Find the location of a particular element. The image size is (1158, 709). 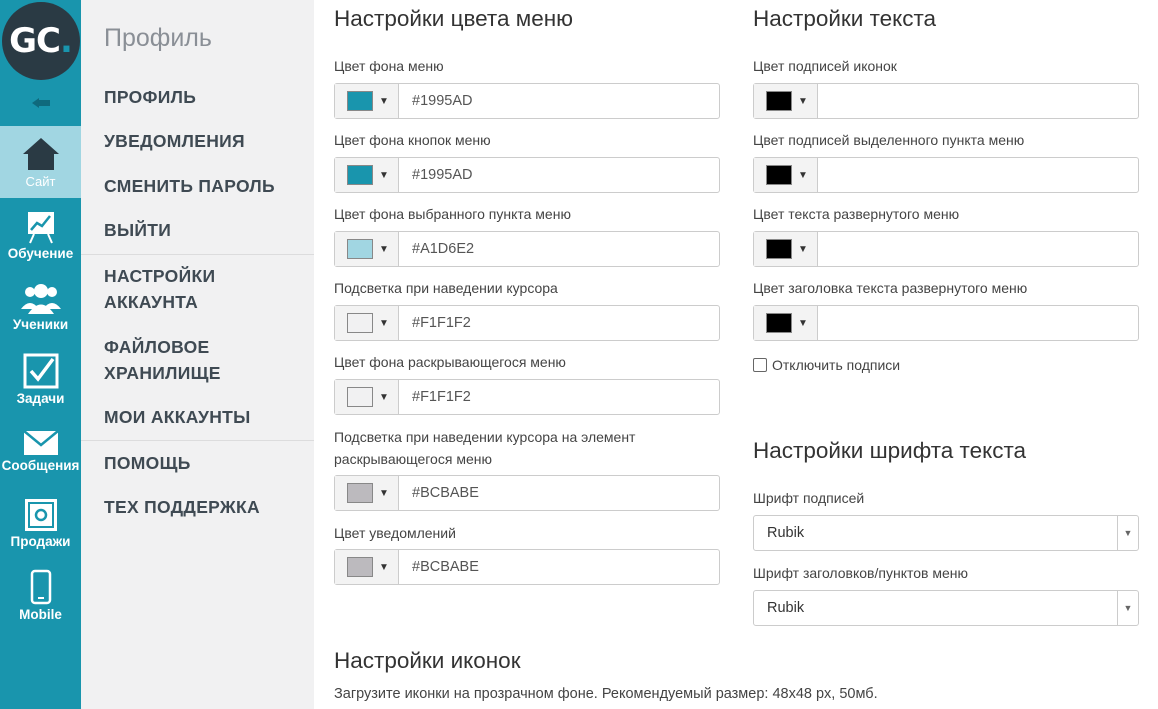

sidebar-item-messages: Сообщения is located at coordinates (40, 451).